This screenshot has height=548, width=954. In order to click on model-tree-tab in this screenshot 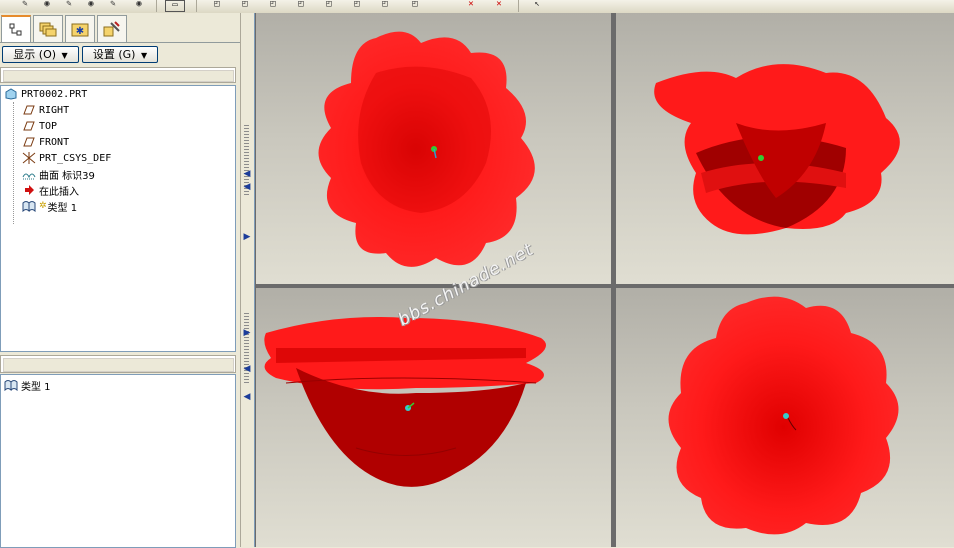, I will do `click(16, 29)`.